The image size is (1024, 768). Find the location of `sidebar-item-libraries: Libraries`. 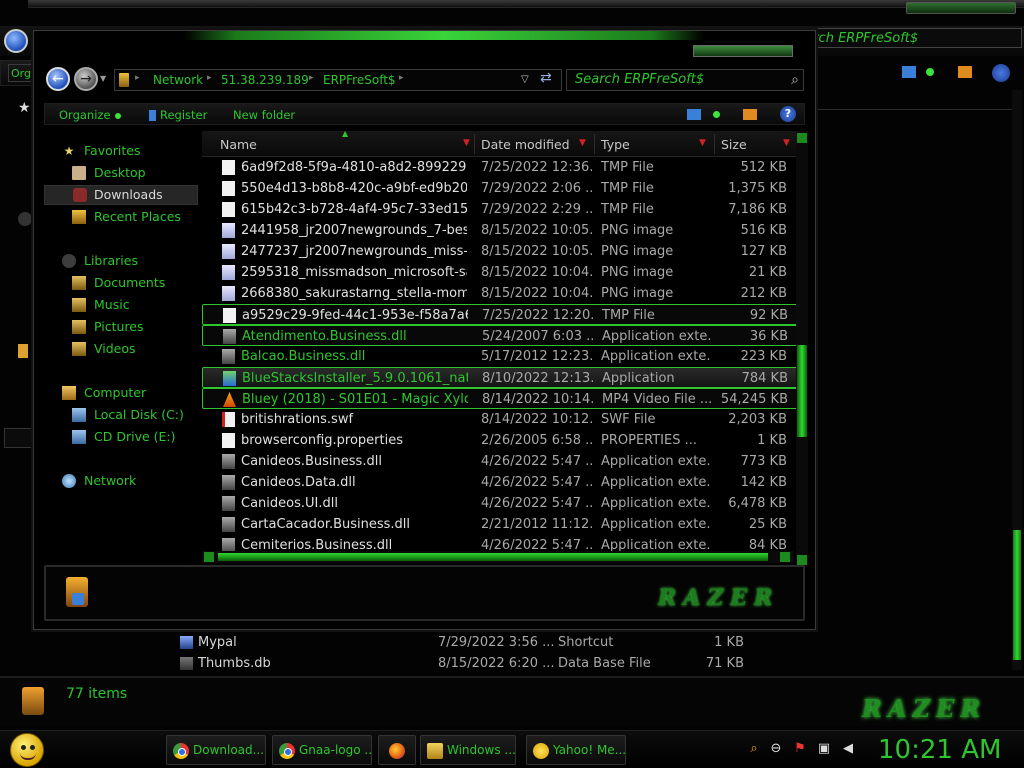

sidebar-item-libraries: Libraries is located at coordinates (121, 261).